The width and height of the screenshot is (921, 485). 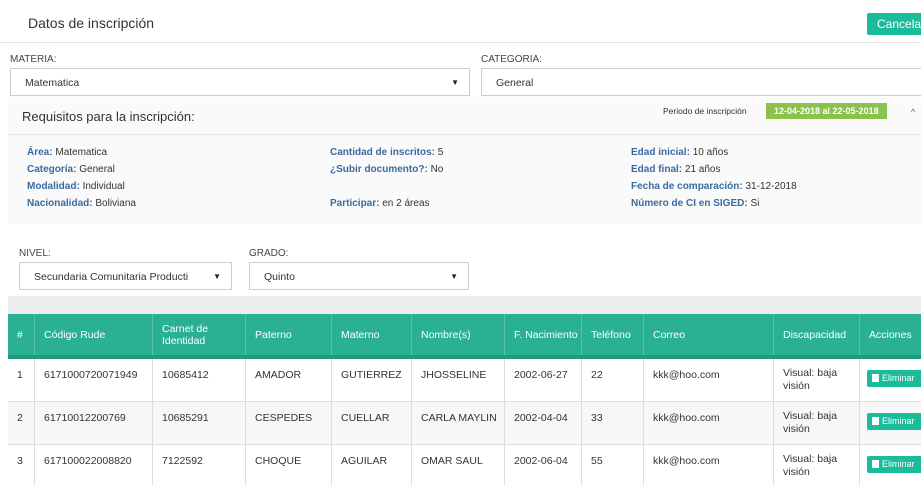 What do you see at coordinates (240, 82) in the screenshot?
I see `materia-select: Matematica ▼` at bounding box center [240, 82].